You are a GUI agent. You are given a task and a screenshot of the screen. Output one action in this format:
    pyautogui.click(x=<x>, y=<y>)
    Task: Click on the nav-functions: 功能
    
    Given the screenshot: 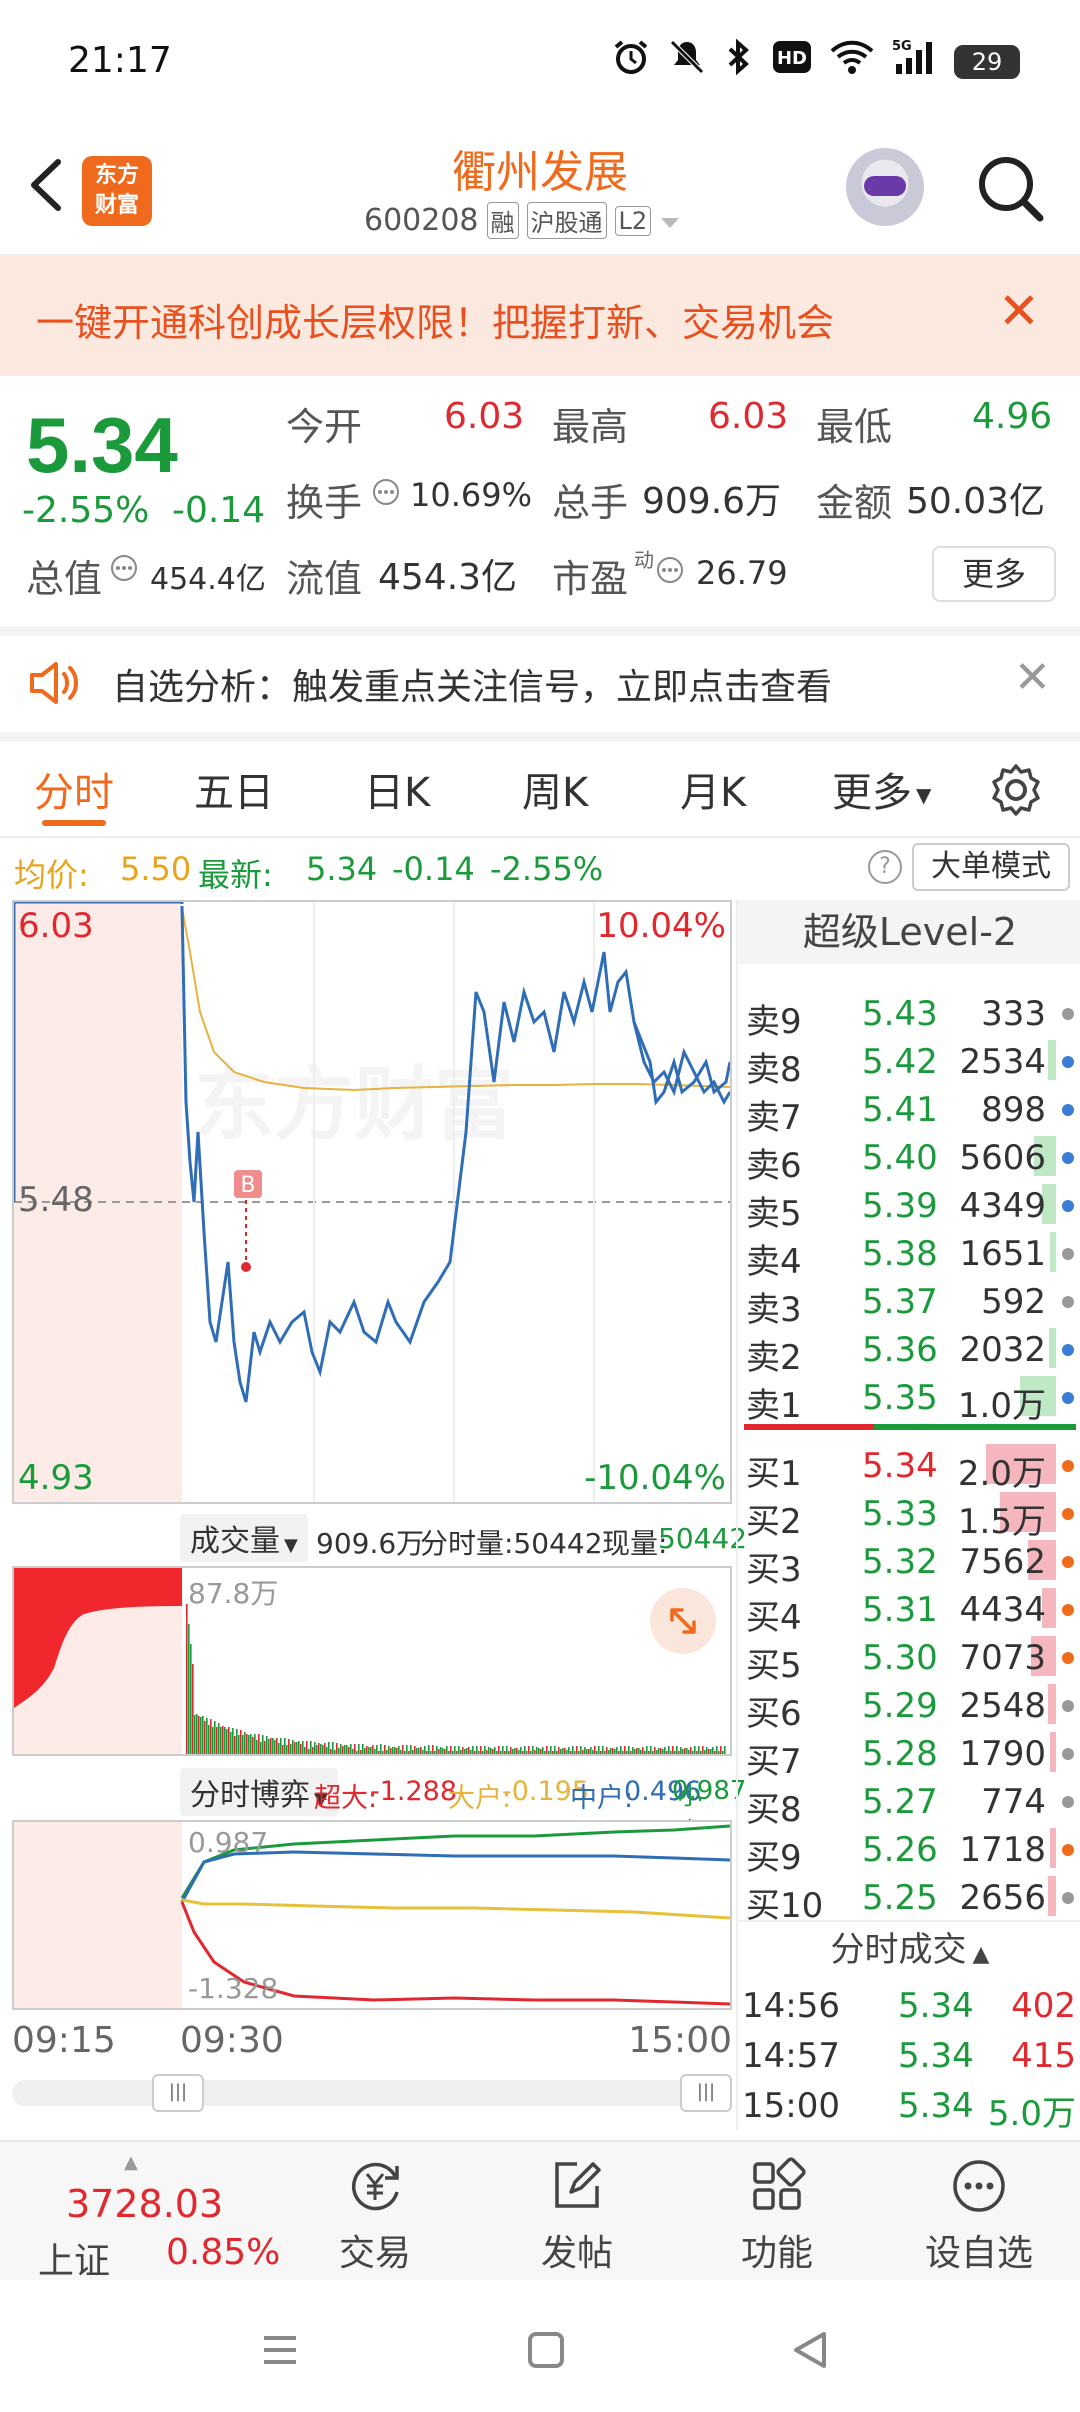 What is the action you would take?
    pyautogui.click(x=777, y=2216)
    